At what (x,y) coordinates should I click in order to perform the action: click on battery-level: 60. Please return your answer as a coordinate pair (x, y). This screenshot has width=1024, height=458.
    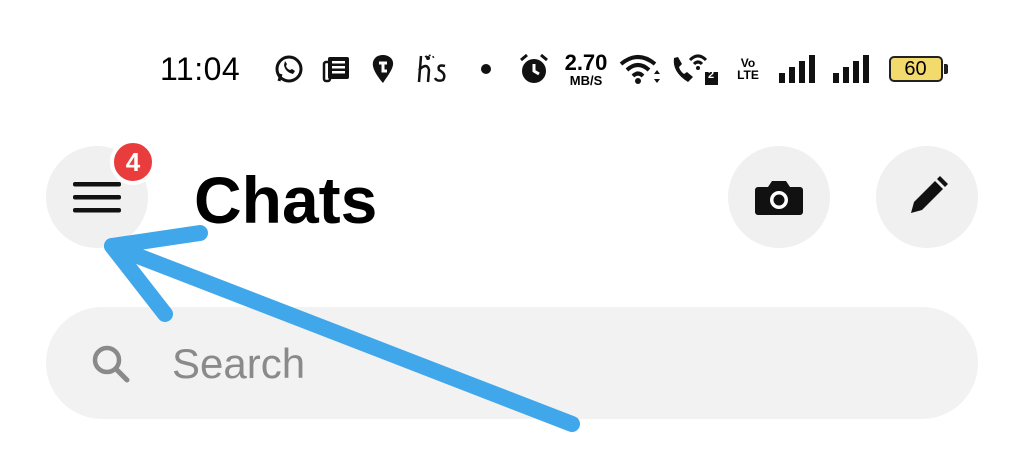
    Looking at the image, I should click on (915, 69).